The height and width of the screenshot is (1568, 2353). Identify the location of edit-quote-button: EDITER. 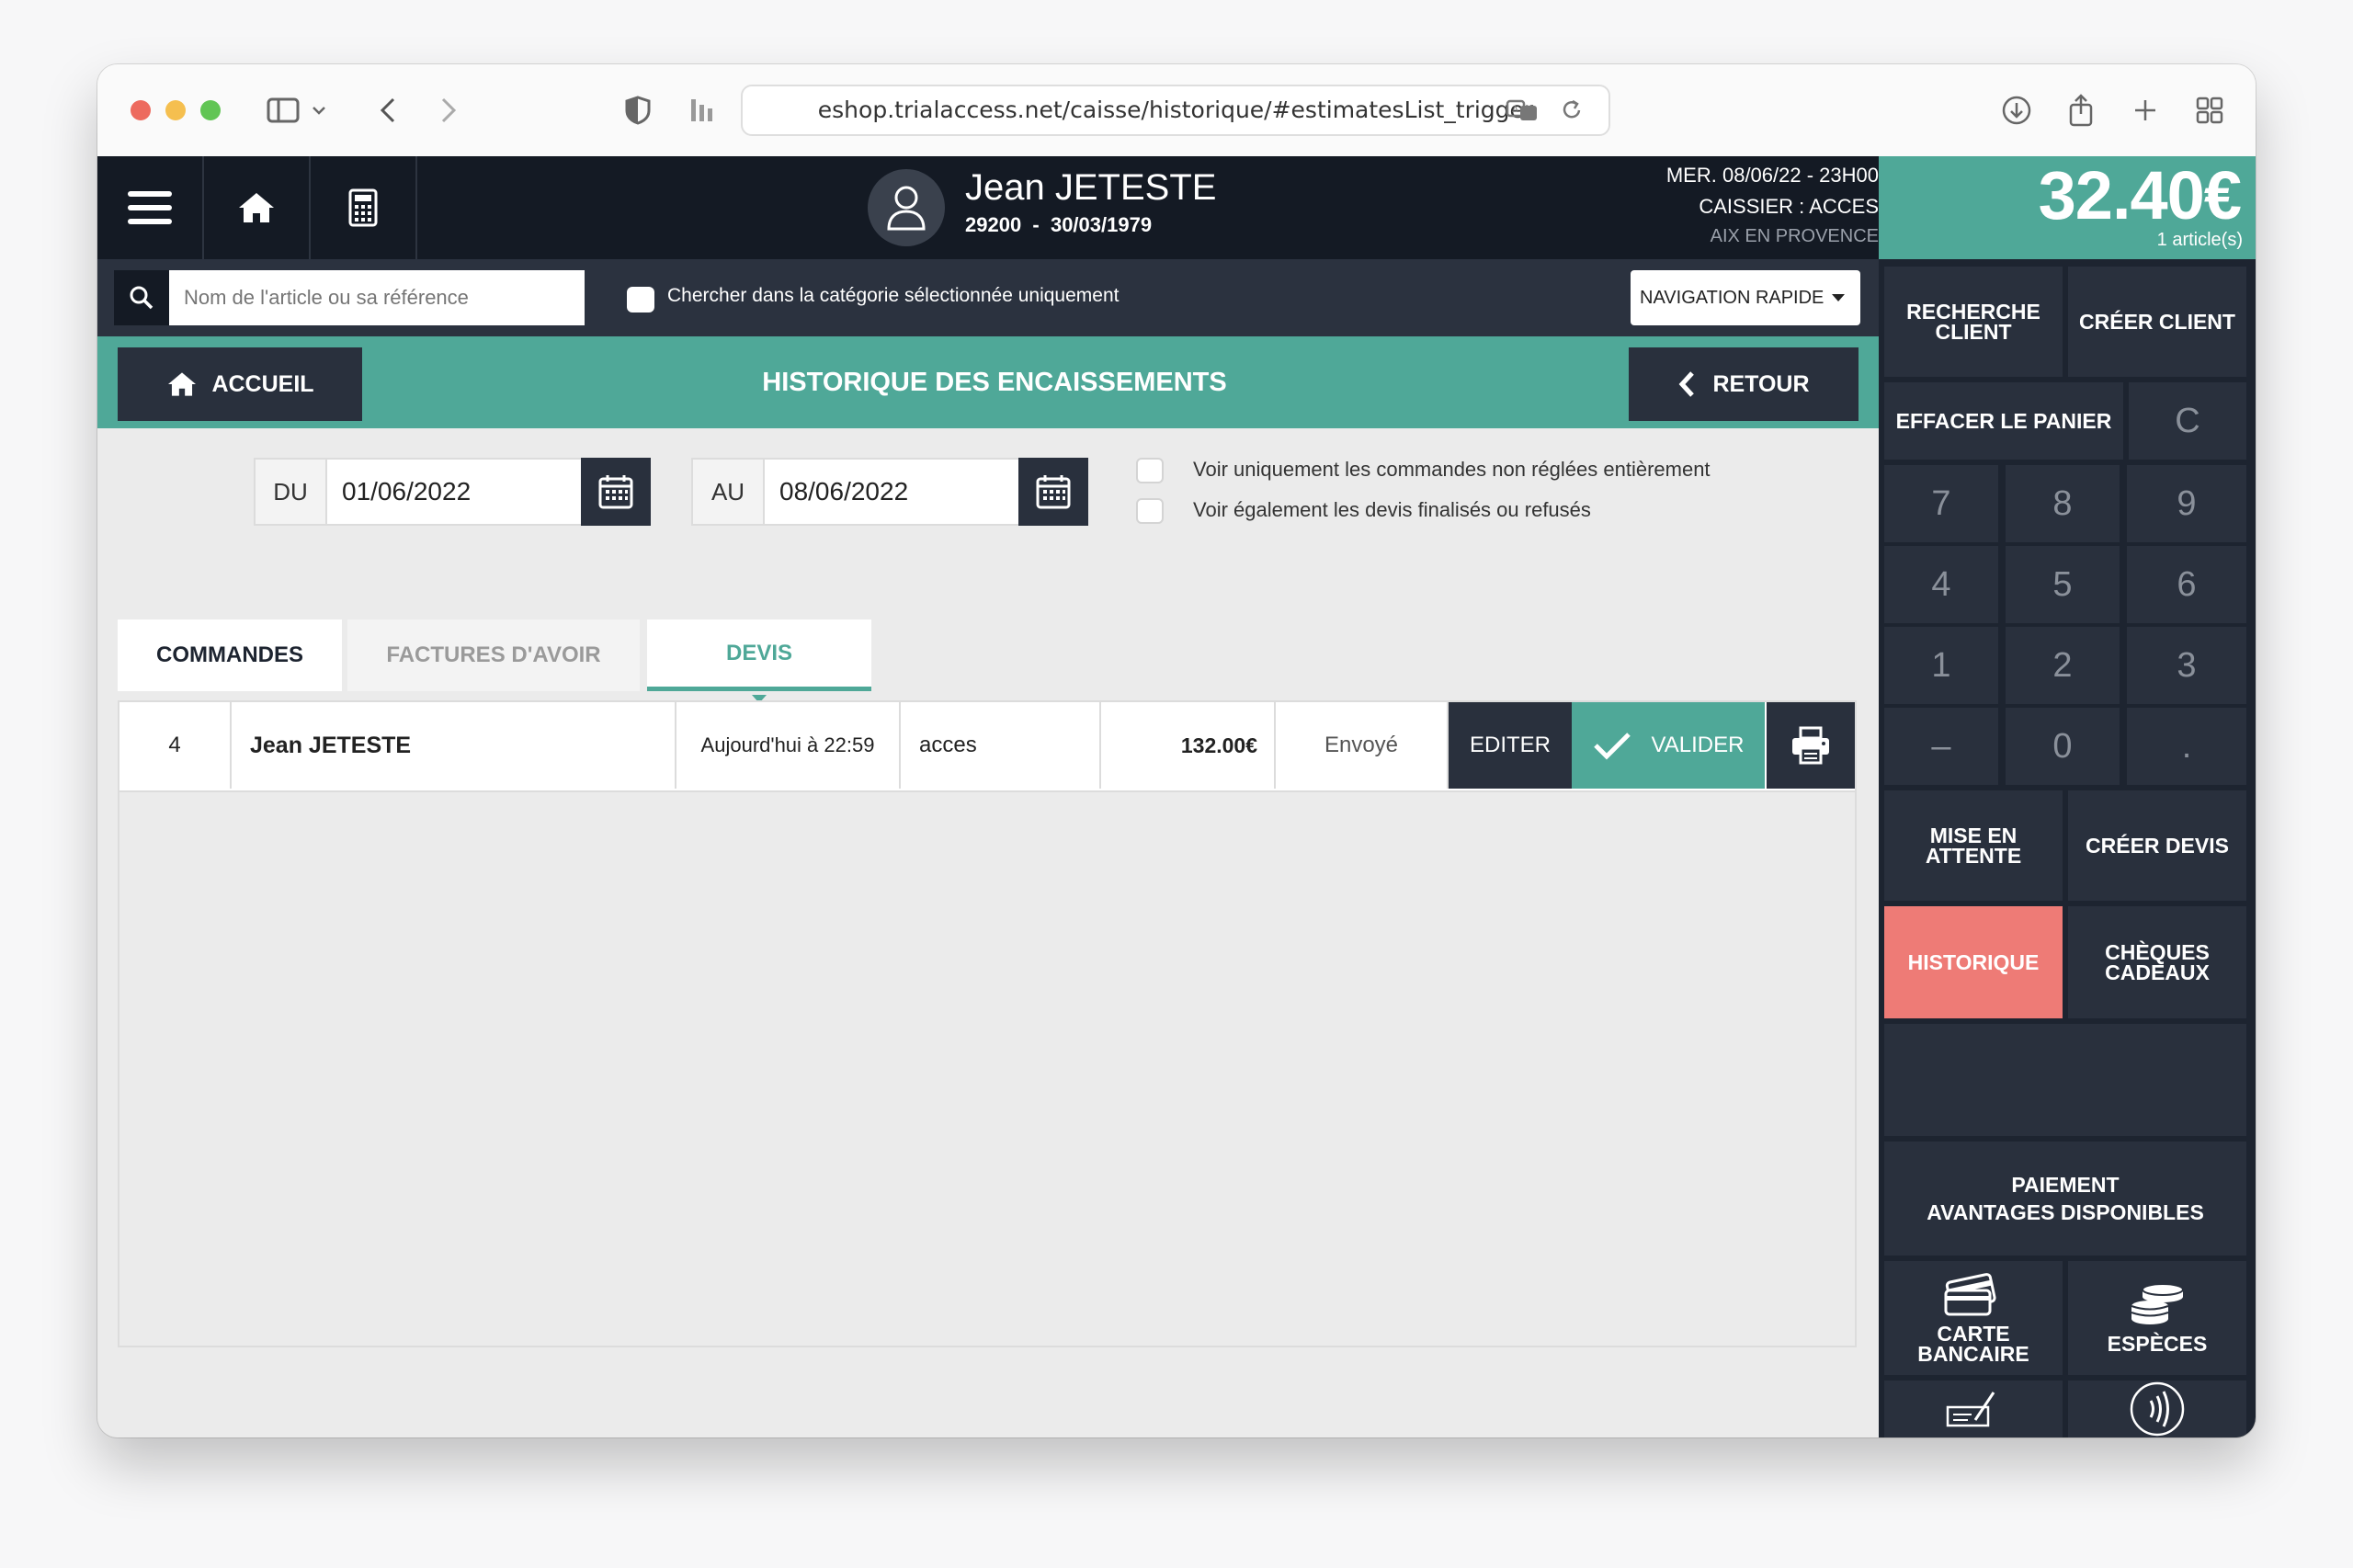
(1510, 745).